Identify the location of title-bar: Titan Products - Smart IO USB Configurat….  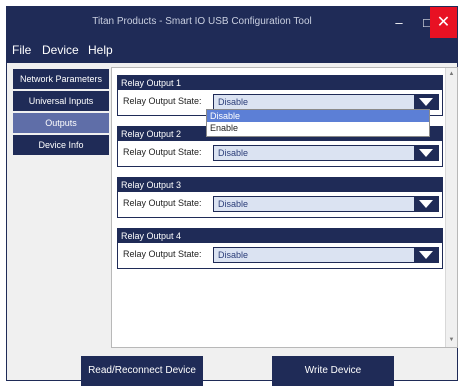
(232, 22).